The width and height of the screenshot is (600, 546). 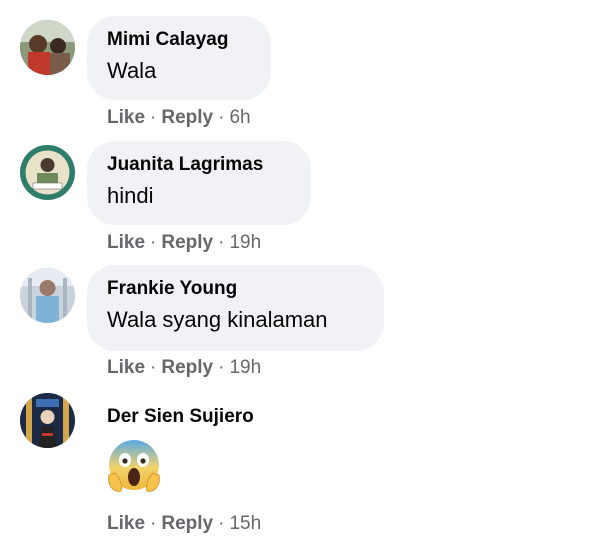 What do you see at coordinates (134, 466) in the screenshot?
I see `face-screaming-in-fear-icon` at bounding box center [134, 466].